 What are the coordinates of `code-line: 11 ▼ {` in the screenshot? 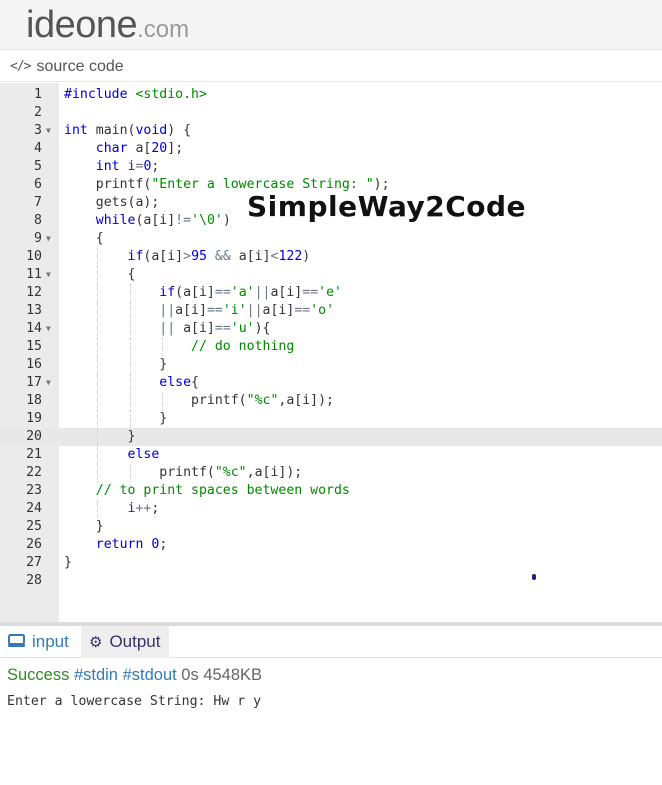 It's located at (331, 275).